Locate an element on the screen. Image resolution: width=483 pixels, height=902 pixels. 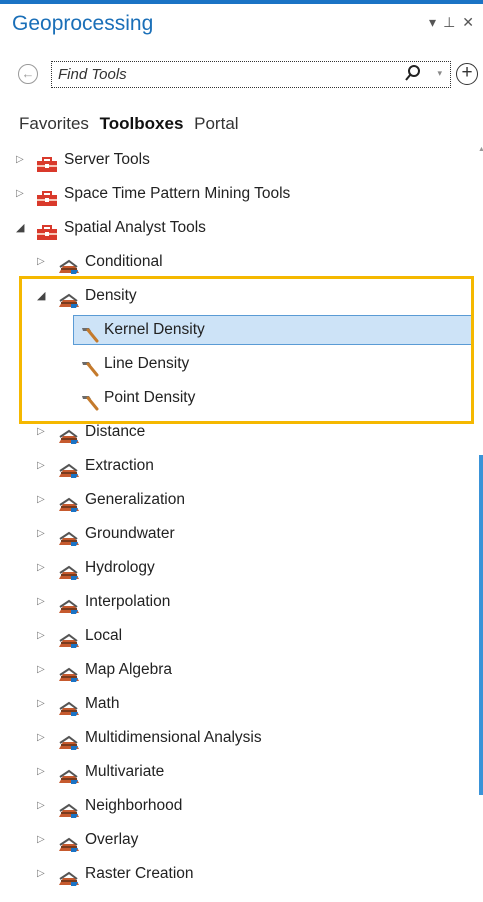
tree-item-spatial-analyst-tools: ◢ Spatial Analyst Tools is located at coordinates (239, 228).